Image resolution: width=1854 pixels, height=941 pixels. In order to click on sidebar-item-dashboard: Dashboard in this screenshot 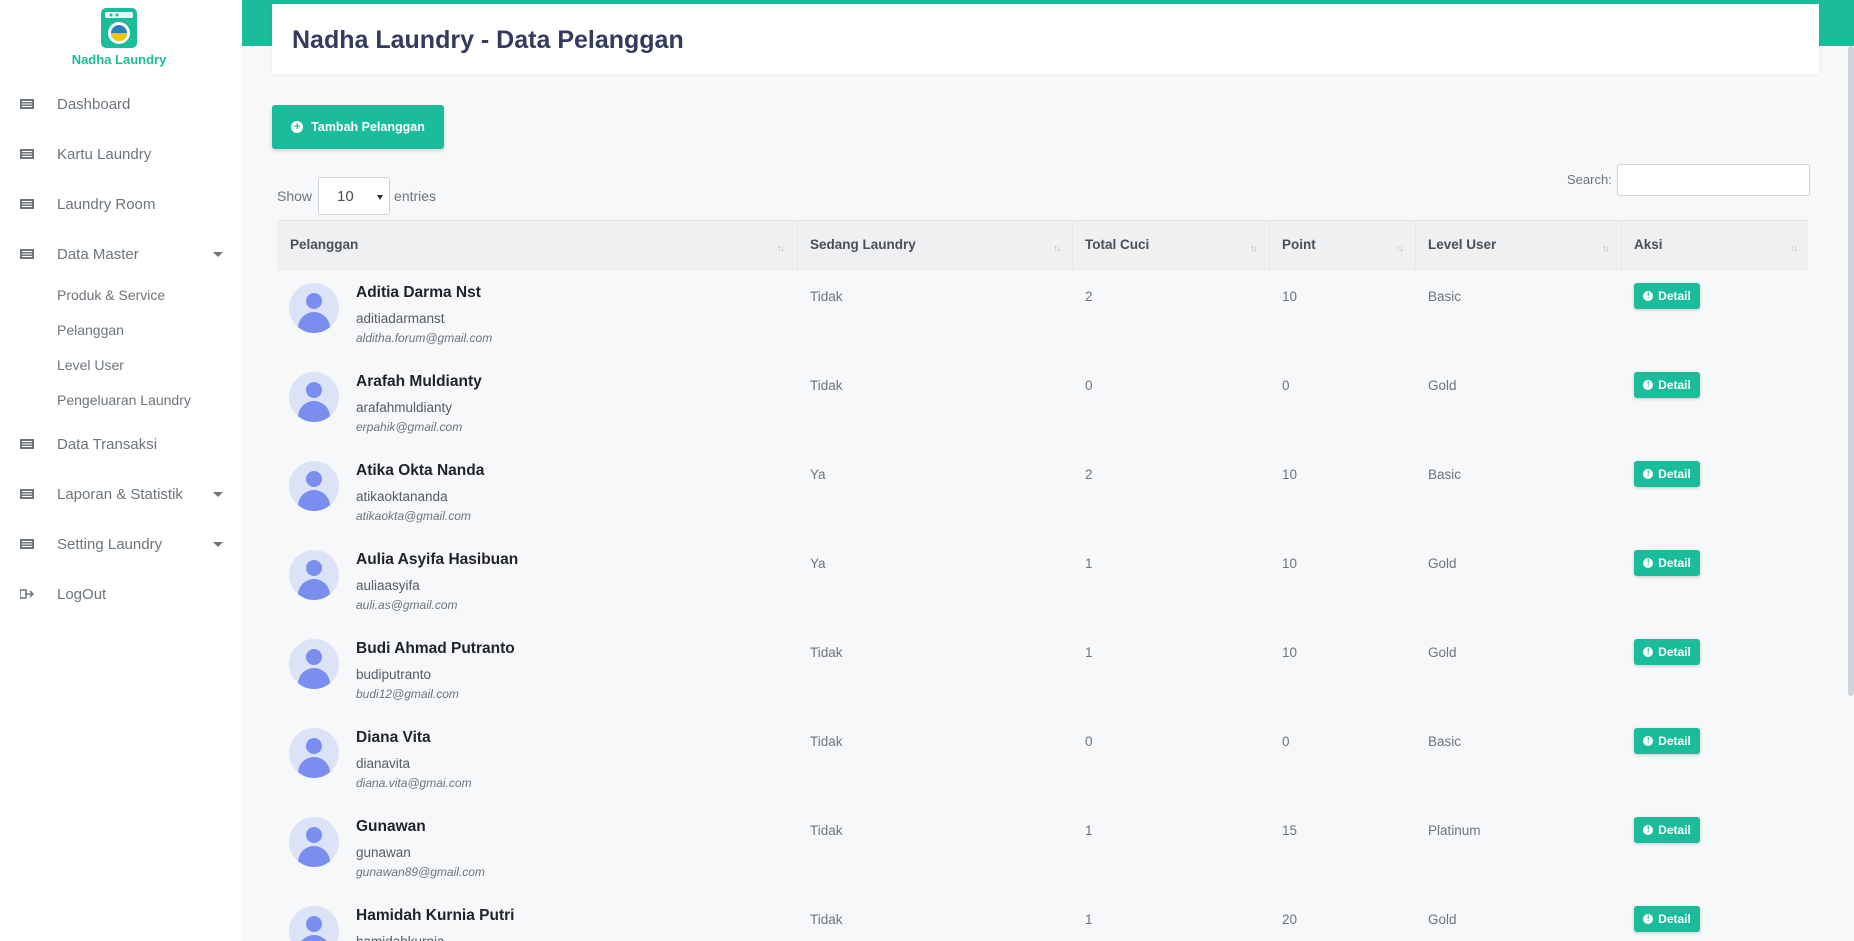, I will do `click(121, 104)`.